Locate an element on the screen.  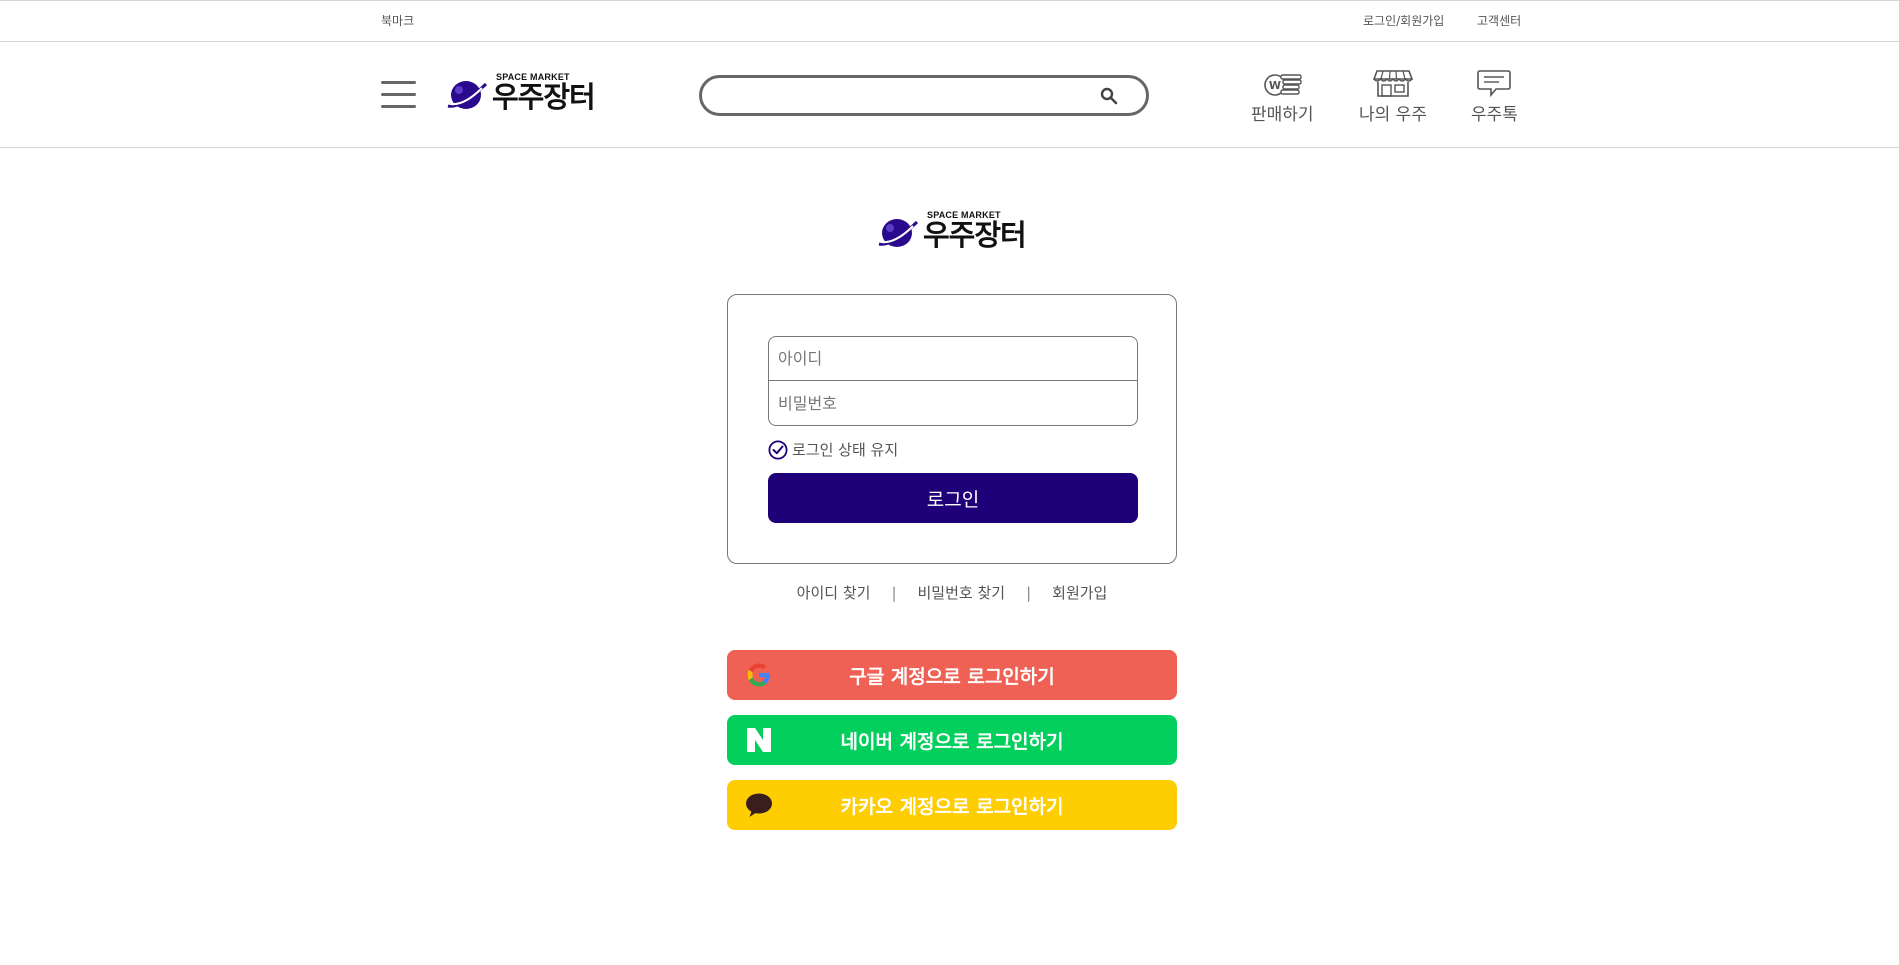
google-login-button: 구글 계정으로 로그인하기 is located at coordinates (952, 675).